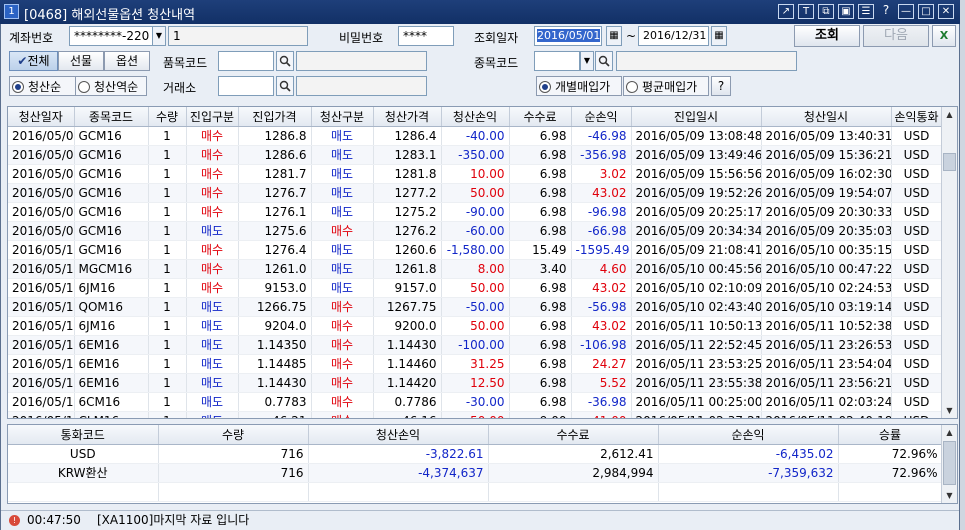 This screenshot has height=530, width=965. What do you see at coordinates (127, 61) in the screenshot?
I see `tab-options: 옵션` at bounding box center [127, 61].